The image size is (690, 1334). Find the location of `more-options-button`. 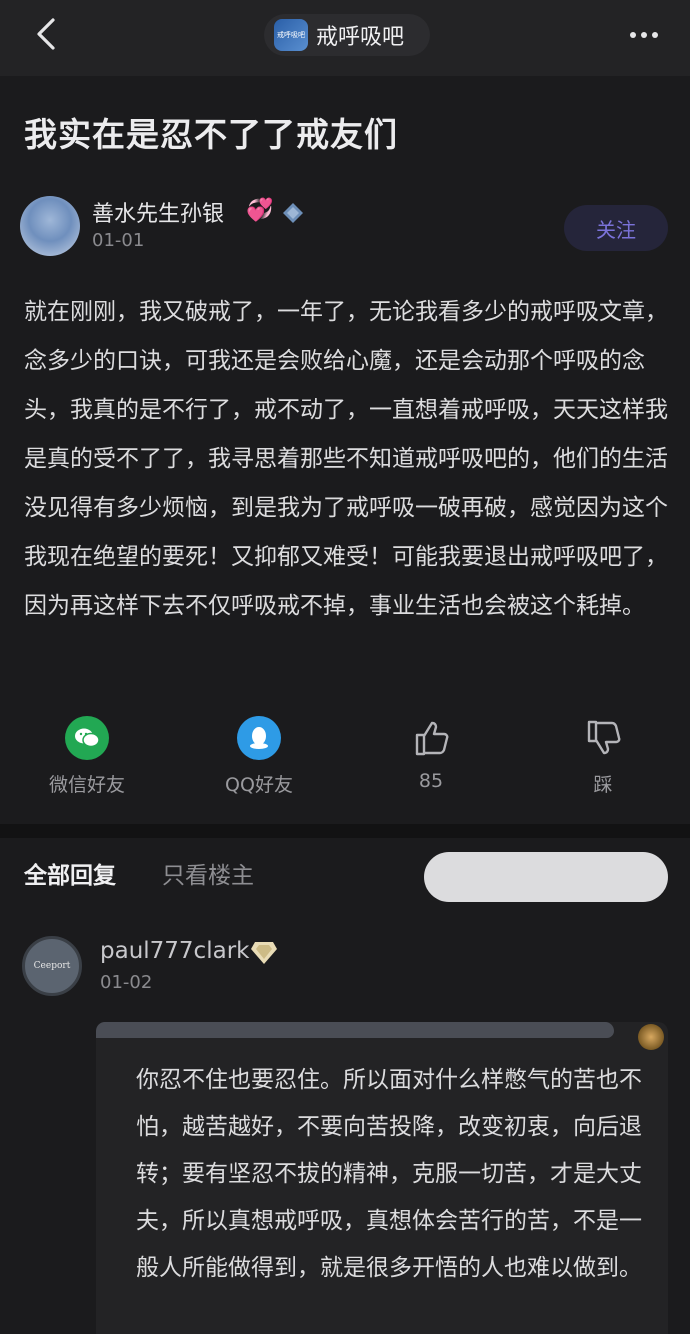

more-options-button is located at coordinates (644, 35).